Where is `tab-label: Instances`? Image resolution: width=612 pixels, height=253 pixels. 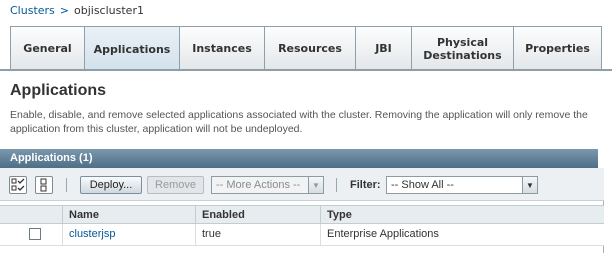
tab-label: Instances is located at coordinates (222, 48).